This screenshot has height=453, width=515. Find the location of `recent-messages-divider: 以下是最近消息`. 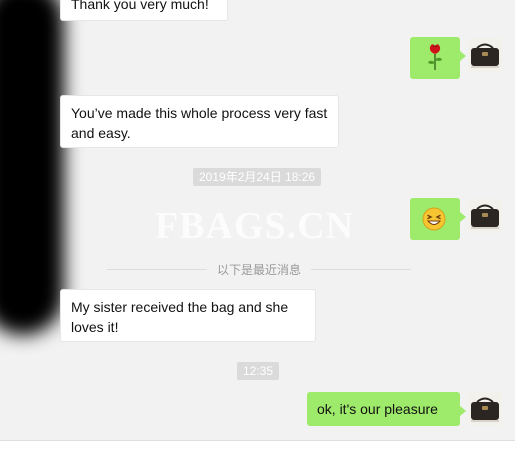

recent-messages-divider: 以下是最近消息 is located at coordinates (259, 269).